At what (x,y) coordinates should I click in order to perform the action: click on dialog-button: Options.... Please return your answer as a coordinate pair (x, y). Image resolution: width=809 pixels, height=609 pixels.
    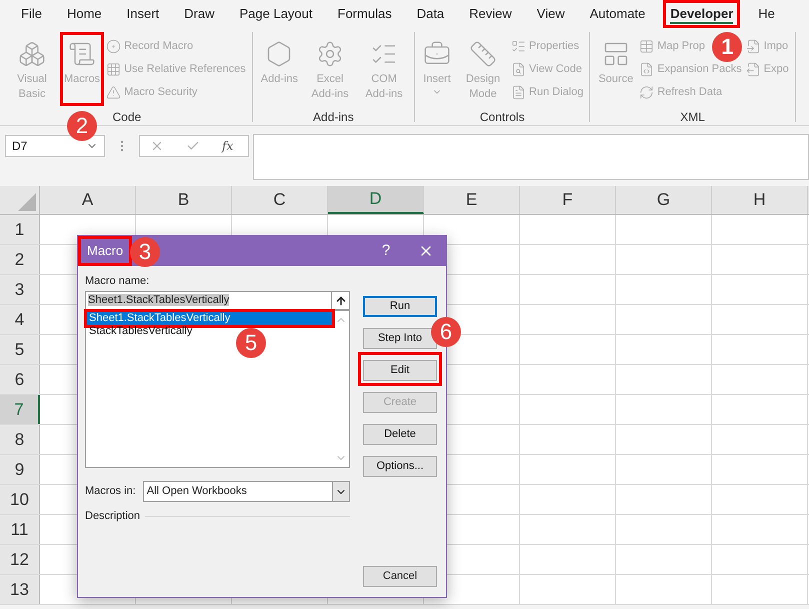
    Looking at the image, I should click on (400, 466).